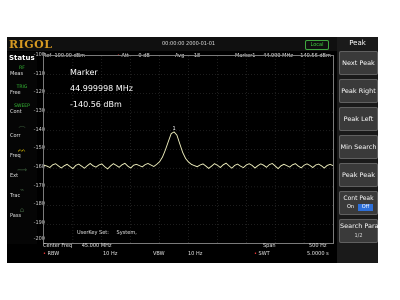 This screenshot has width=400, height=300. I want to click on page-indicator: 1/2, so click(358, 236).